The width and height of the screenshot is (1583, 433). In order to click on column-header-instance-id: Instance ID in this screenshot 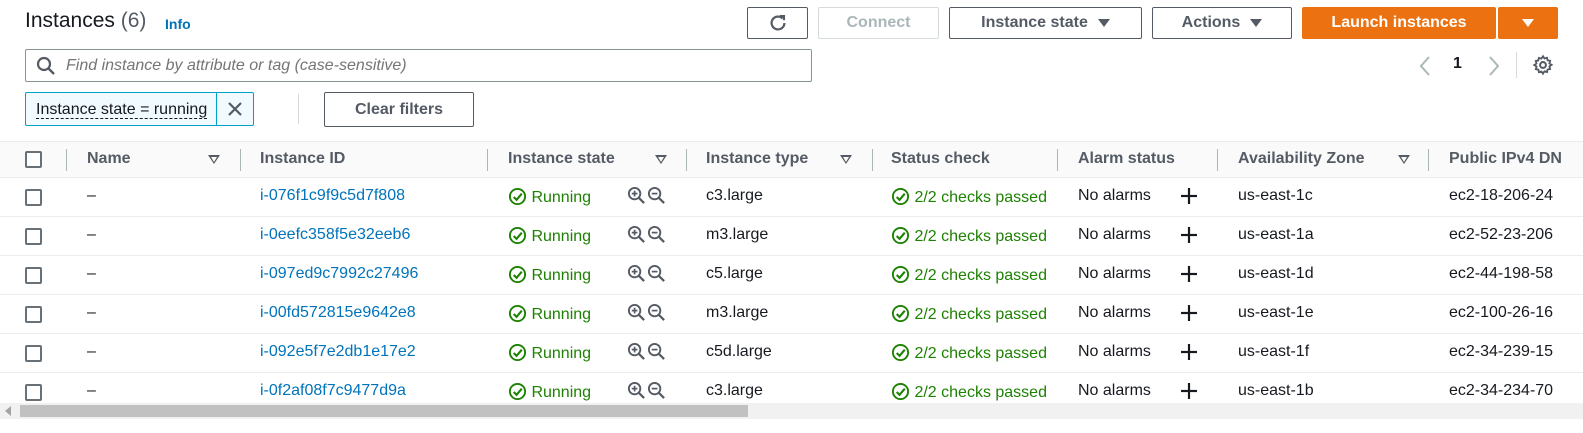, I will do `click(302, 159)`.